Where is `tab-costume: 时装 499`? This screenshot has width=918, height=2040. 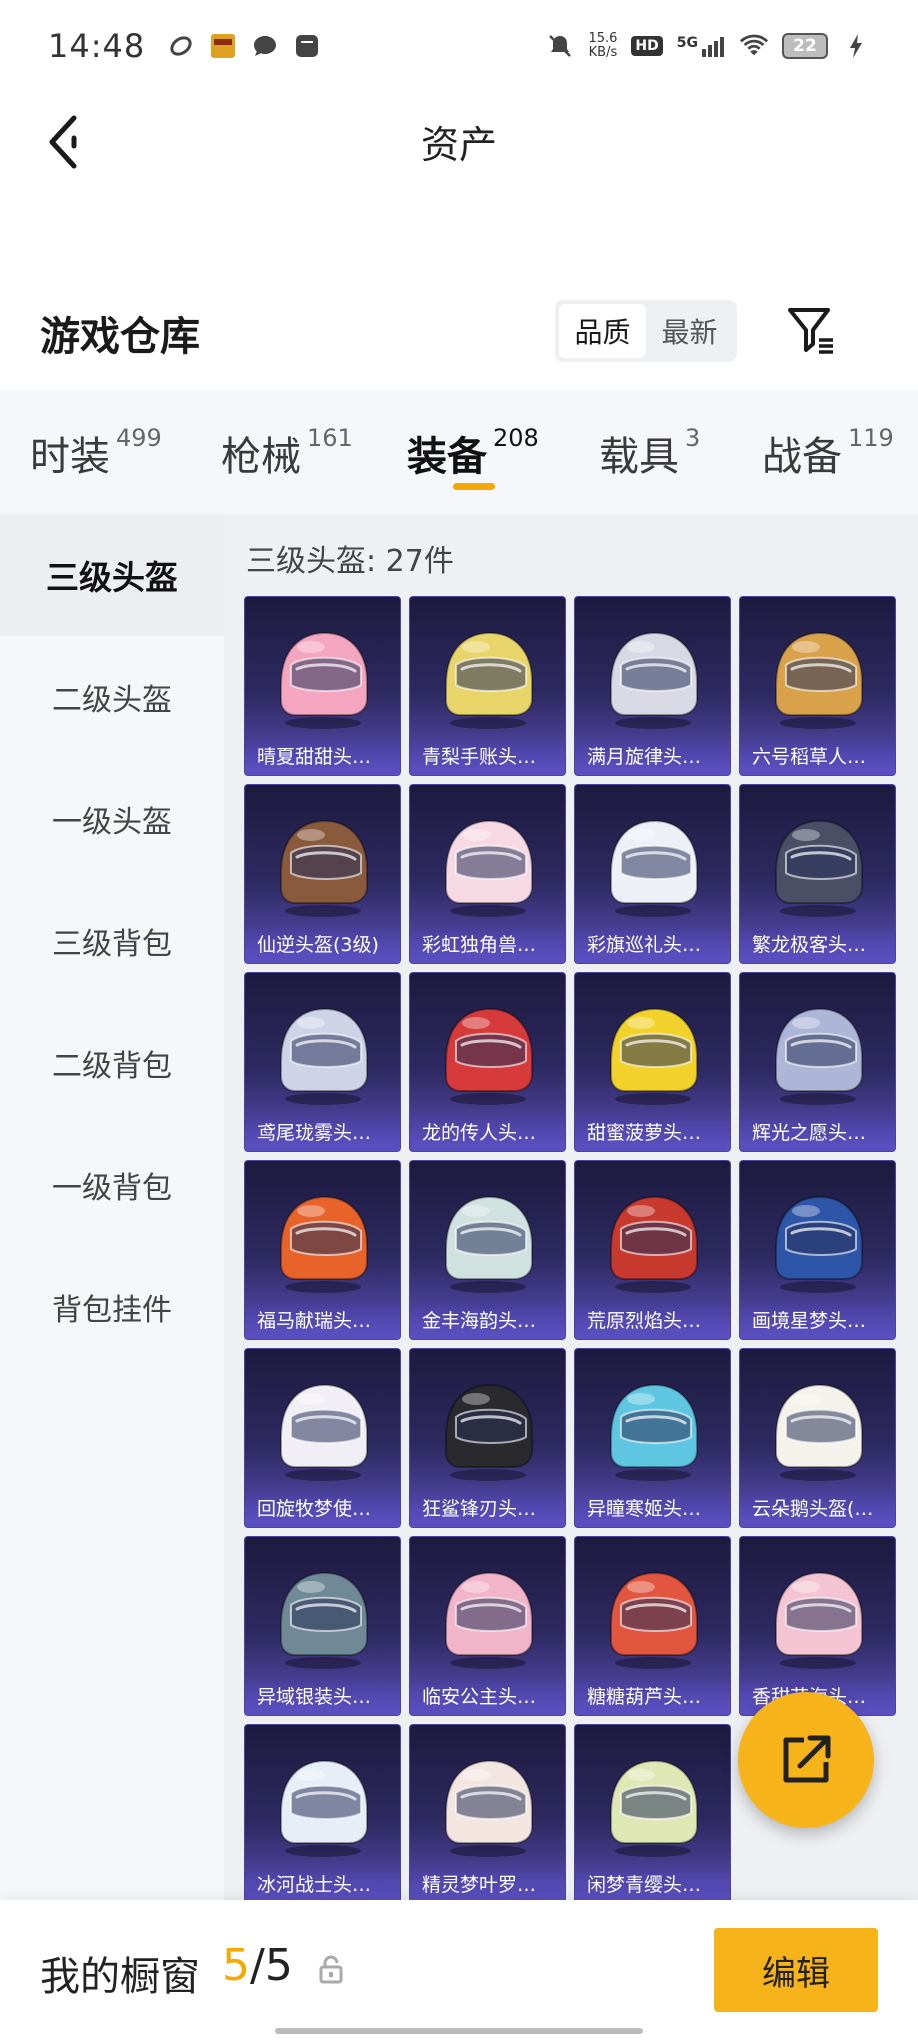
tab-costume: 时装 499 is located at coordinates (96, 454).